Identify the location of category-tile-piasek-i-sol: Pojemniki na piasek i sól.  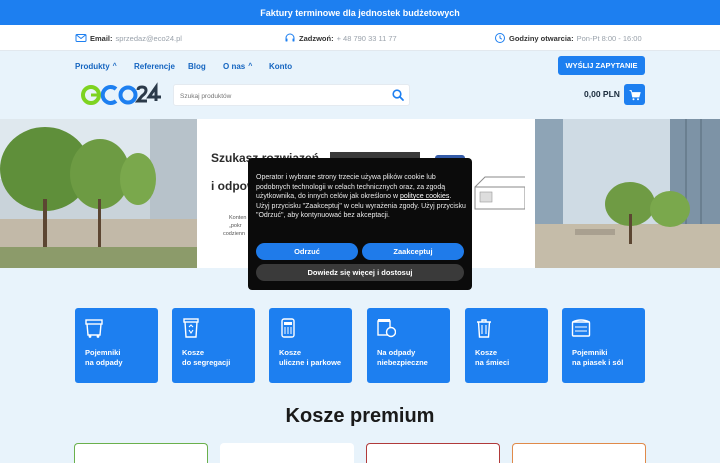
(603, 345).